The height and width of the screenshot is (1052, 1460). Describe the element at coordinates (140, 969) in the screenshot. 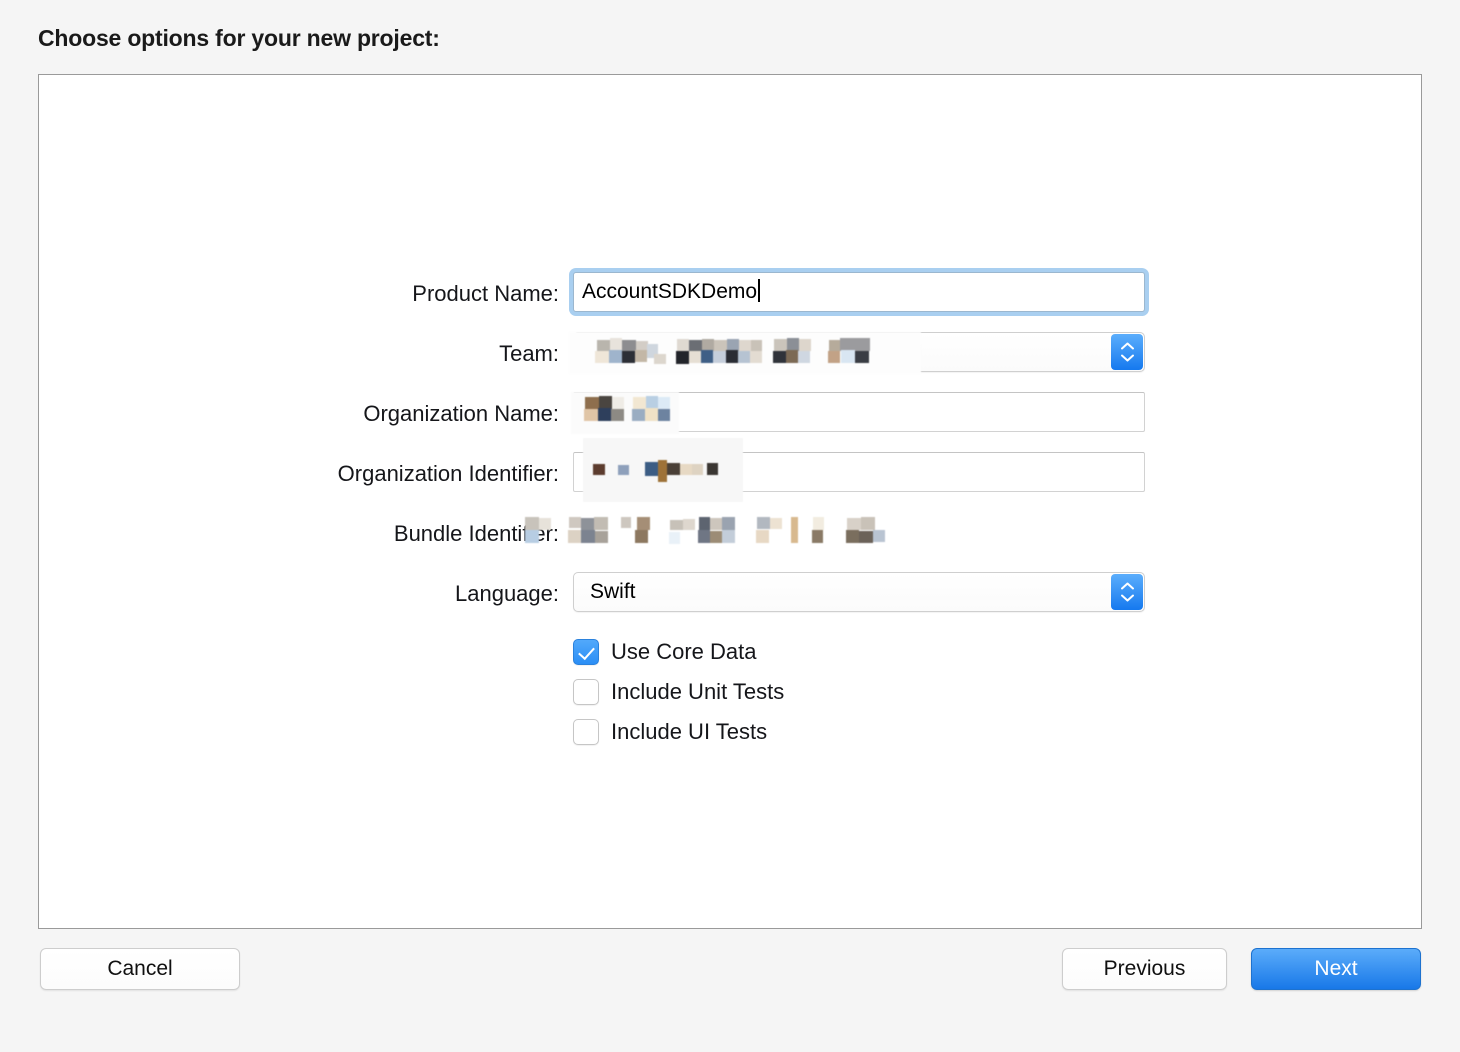

I see `cancel-button: Cancel` at that location.